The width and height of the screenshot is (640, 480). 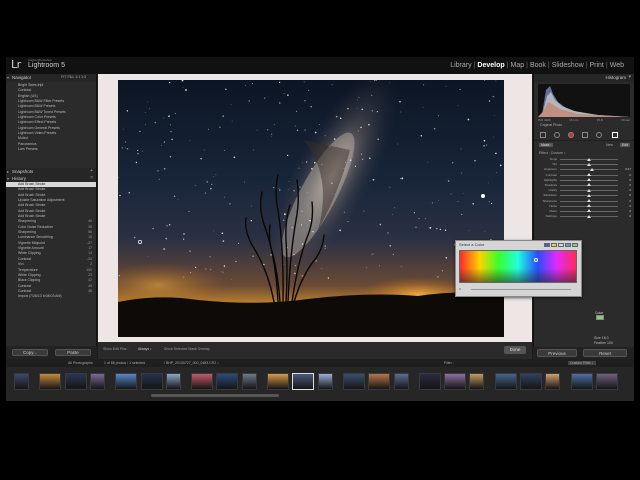 What do you see at coordinates (617, 65) in the screenshot?
I see `module-web: Web` at bounding box center [617, 65].